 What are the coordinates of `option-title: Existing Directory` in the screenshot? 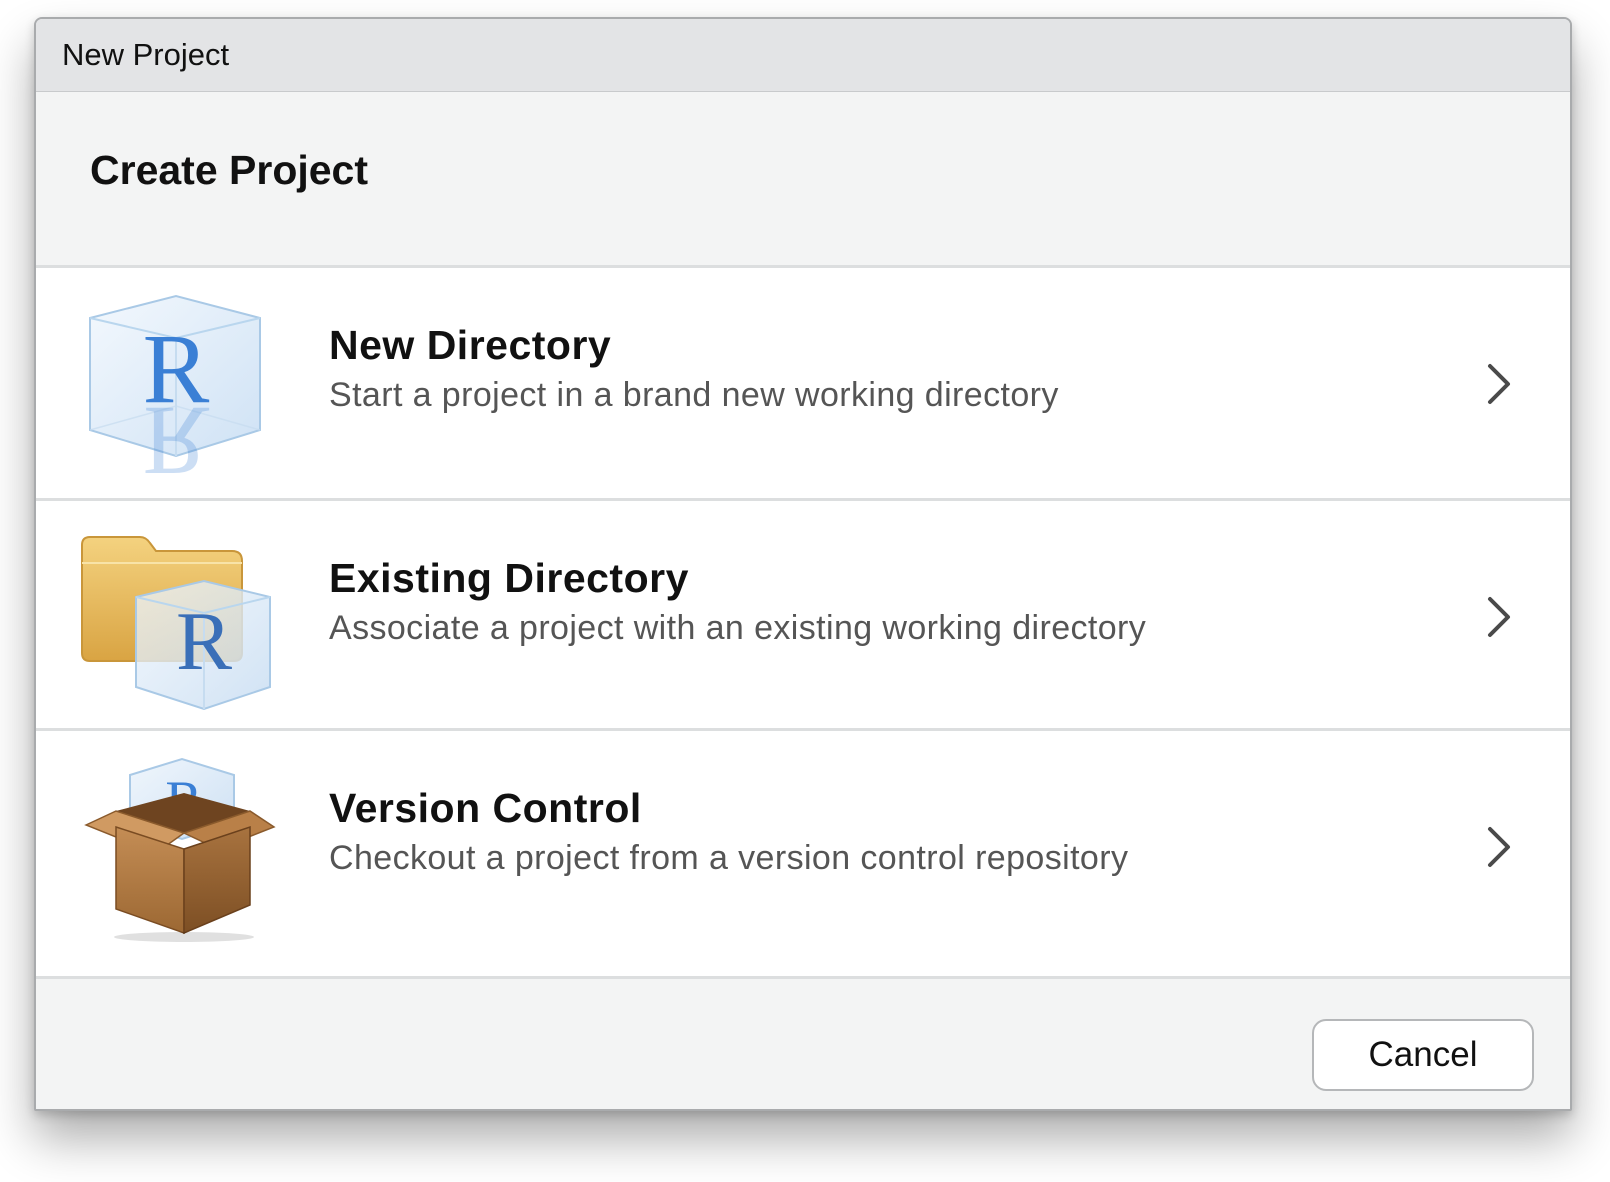 It's located at (509, 578).